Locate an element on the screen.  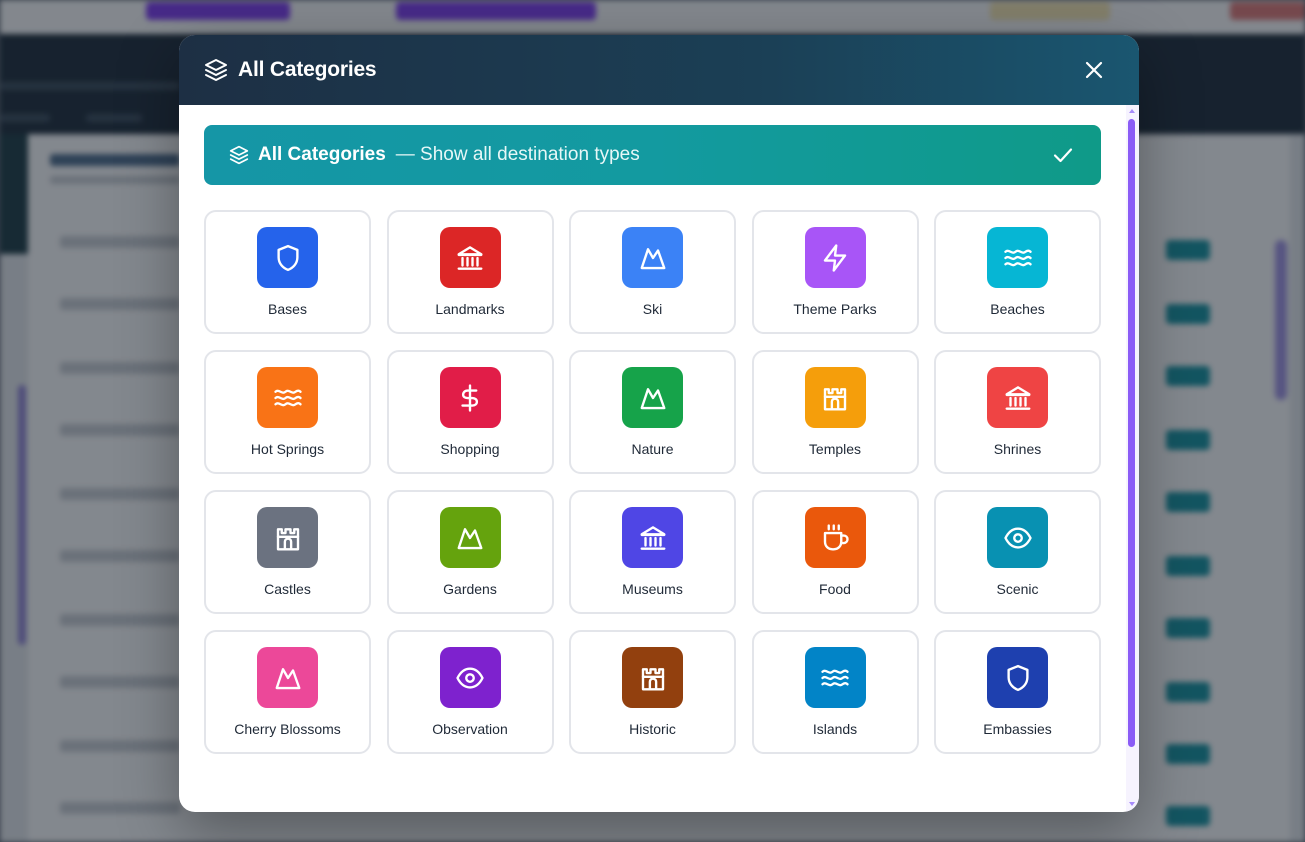
category-card-beaches: Beaches is located at coordinates (1017, 272).